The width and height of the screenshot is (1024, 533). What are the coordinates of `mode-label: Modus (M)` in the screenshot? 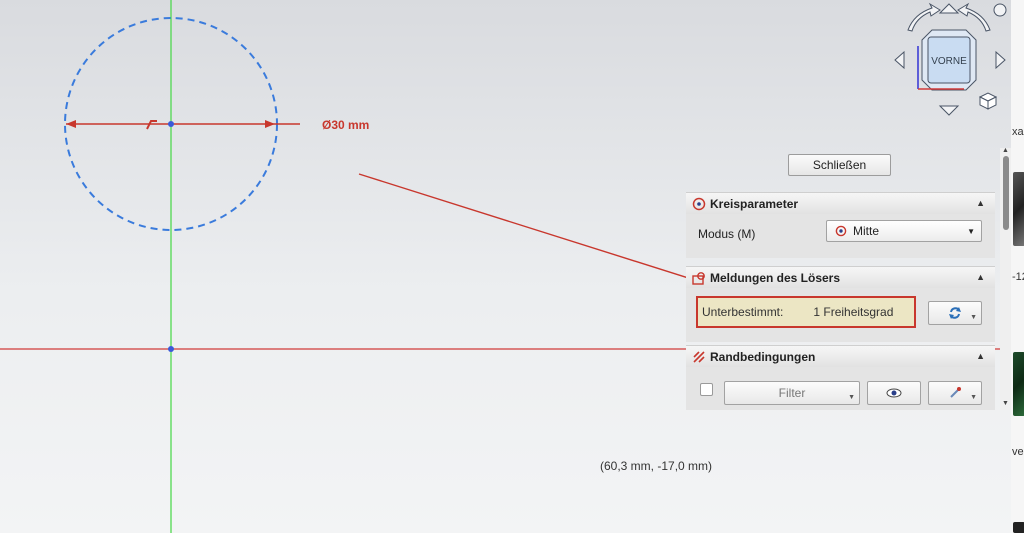 It's located at (727, 234).